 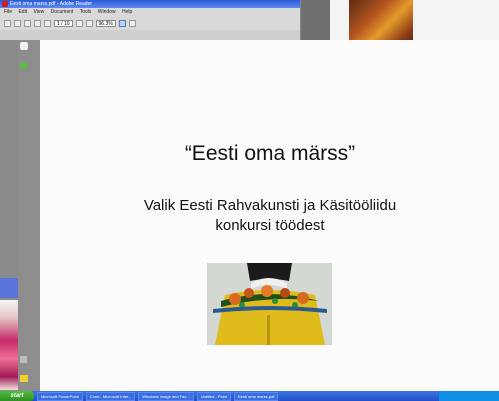 I want to click on zoom-out-icon, so click(x=79, y=23).